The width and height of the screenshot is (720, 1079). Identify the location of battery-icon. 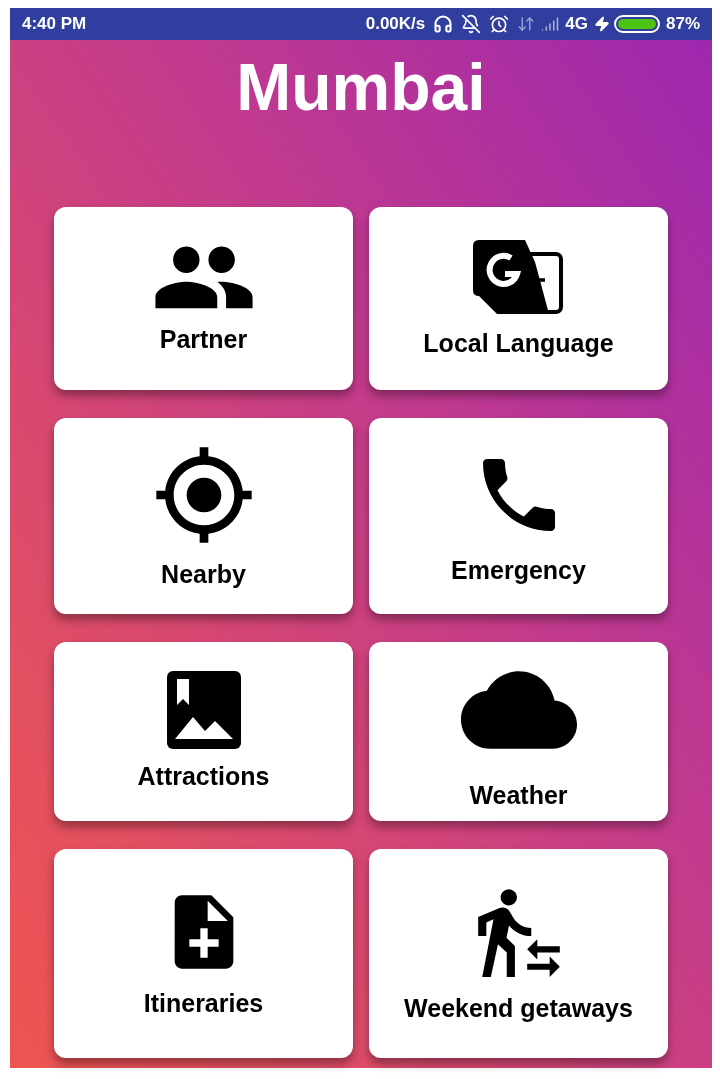
(636, 24).